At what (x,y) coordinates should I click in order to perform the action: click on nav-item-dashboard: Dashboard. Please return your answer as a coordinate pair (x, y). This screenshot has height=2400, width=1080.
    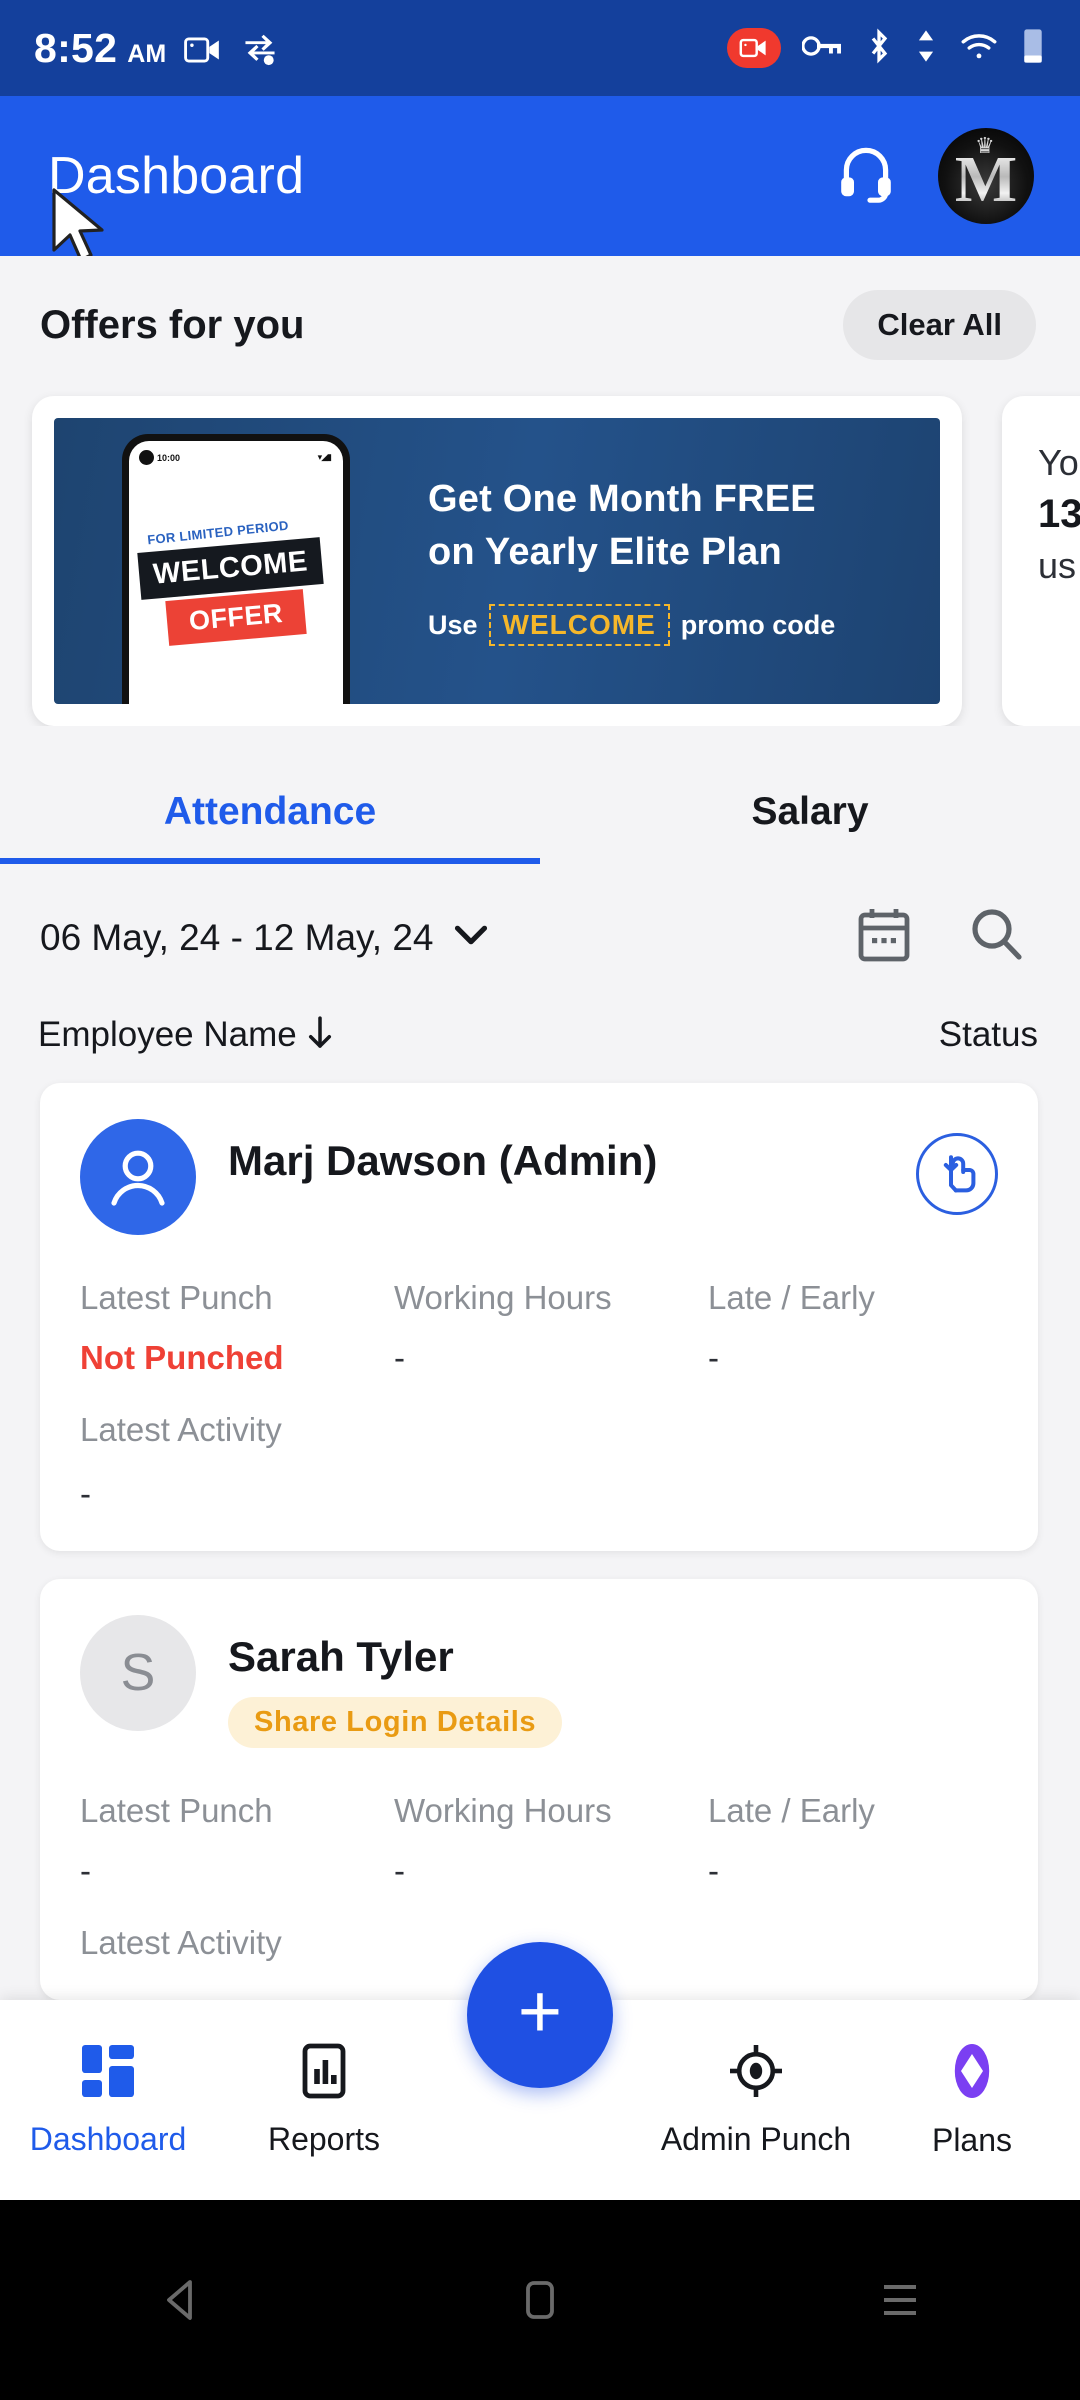
    Looking at the image, I should click on (108, 2100).